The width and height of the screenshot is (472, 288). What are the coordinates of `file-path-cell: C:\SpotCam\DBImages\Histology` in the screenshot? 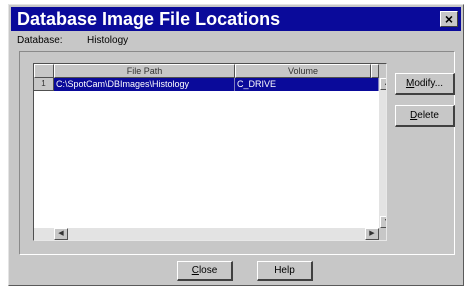 It's located at (144, 84).